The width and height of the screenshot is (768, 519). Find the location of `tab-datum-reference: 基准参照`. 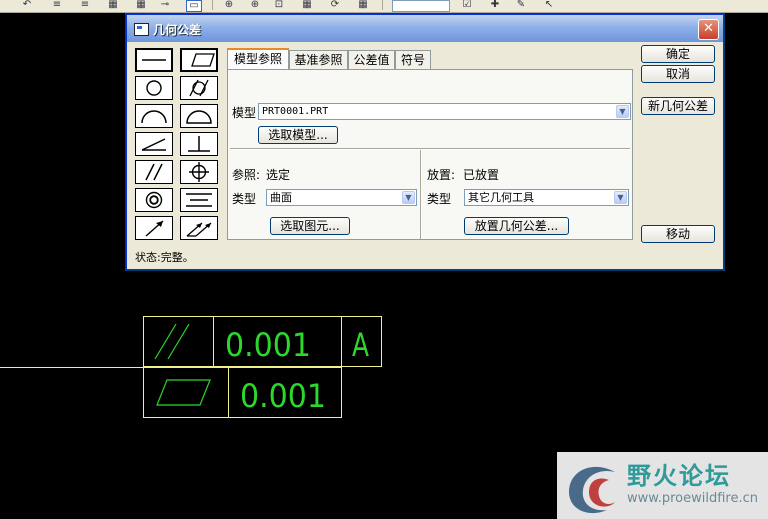

tab-datum-reference: 基准参照 is located at coordinates (318, 59).